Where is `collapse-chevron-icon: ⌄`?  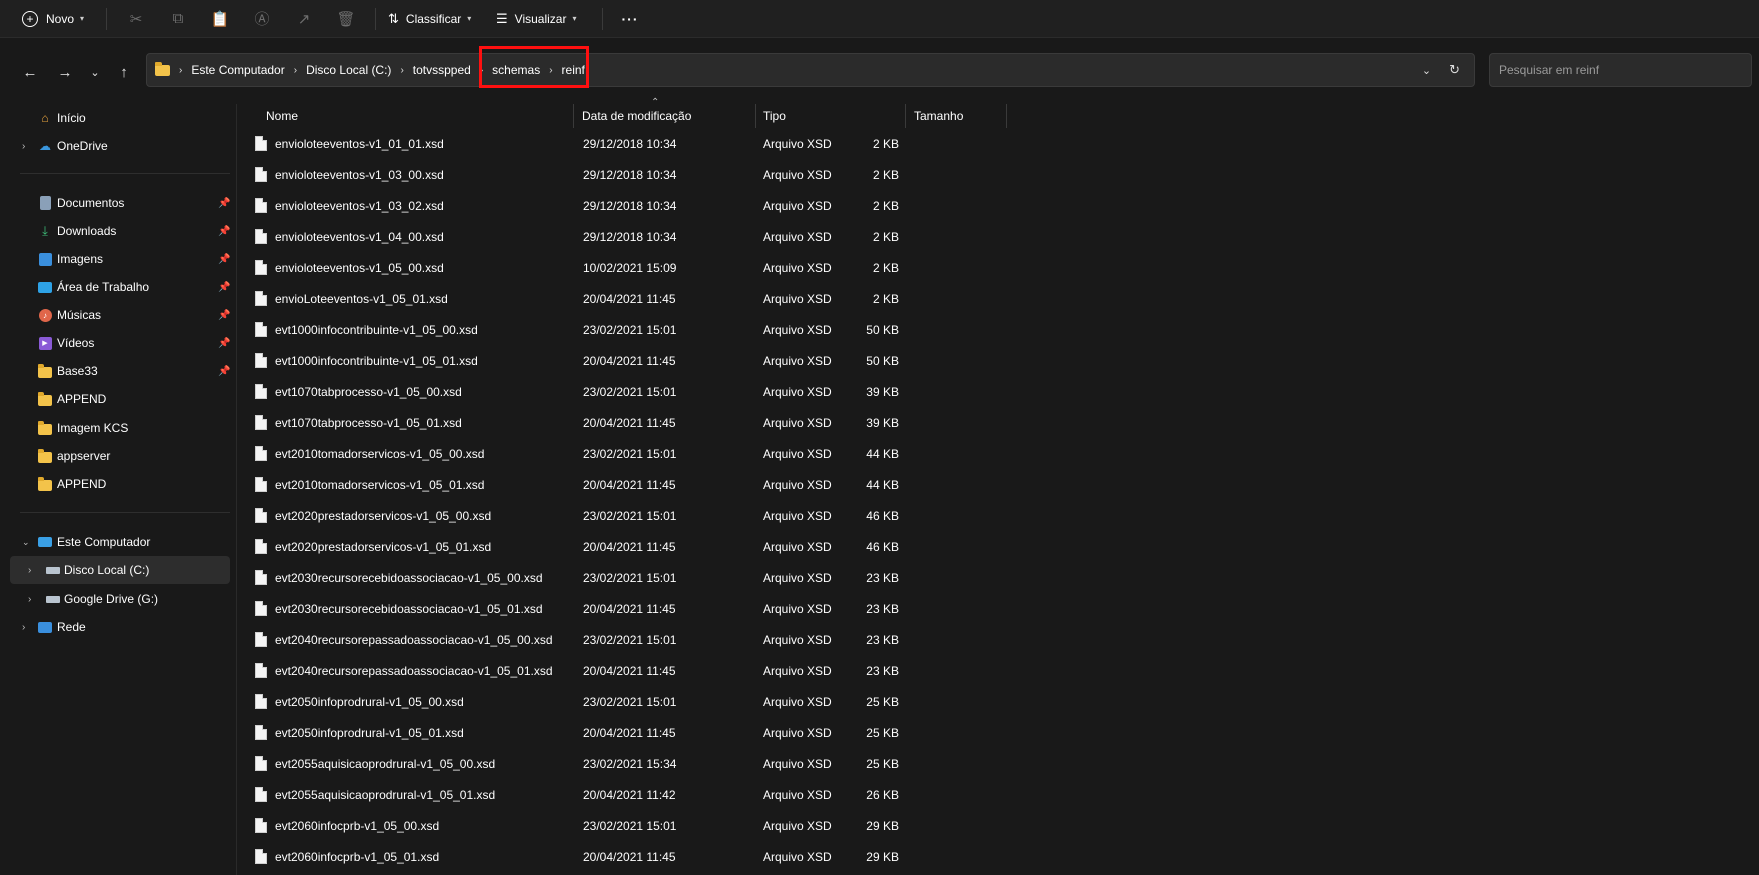
collapse-chevron-icon: ⌄ is located at coordinates (26, 542).